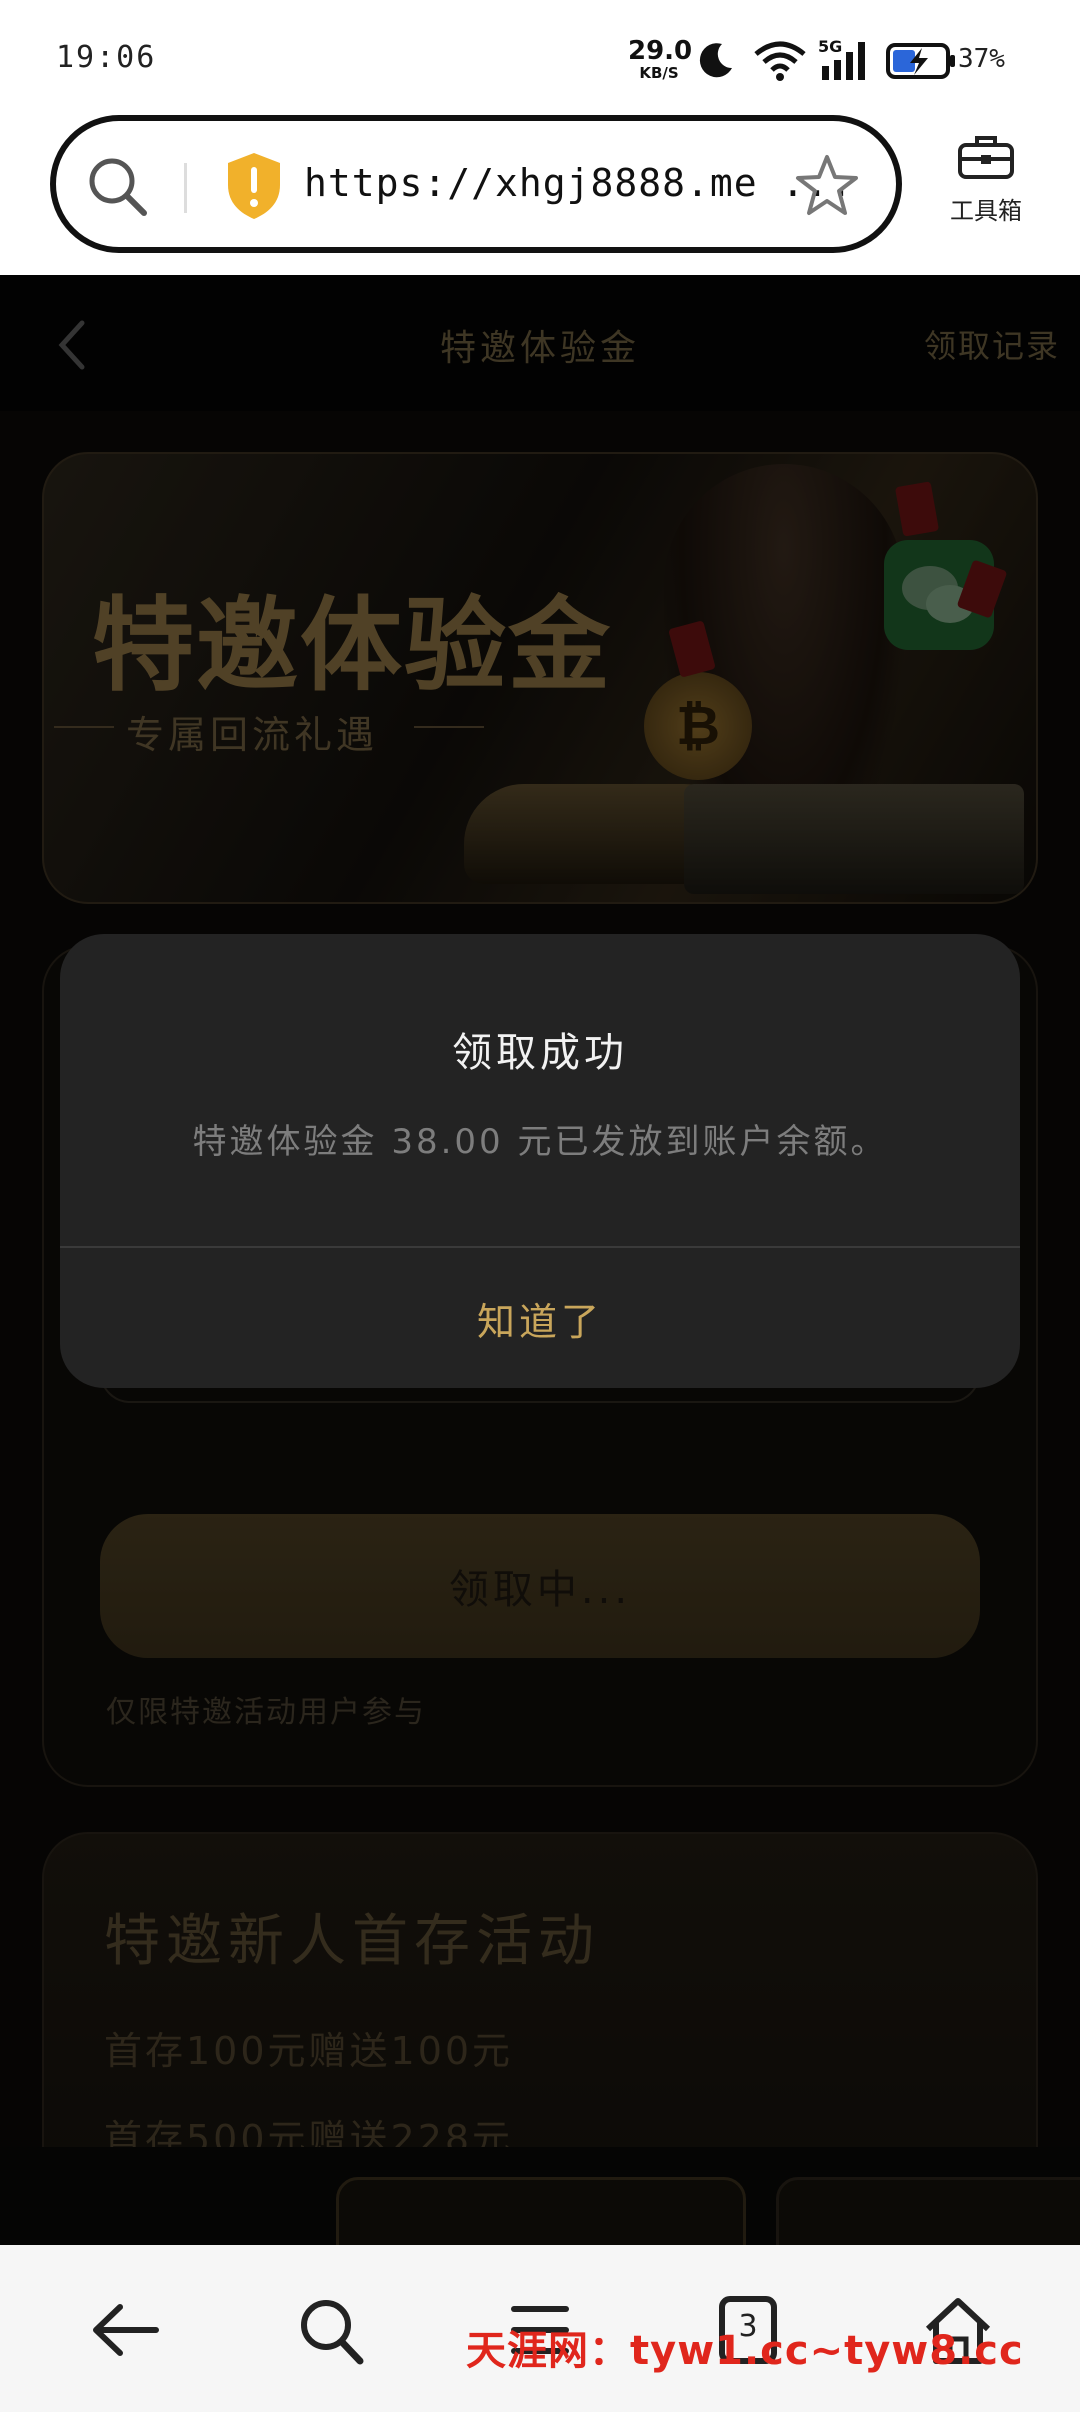  I want to click on 5g-signal-icon: 5G, so click(841, 58).